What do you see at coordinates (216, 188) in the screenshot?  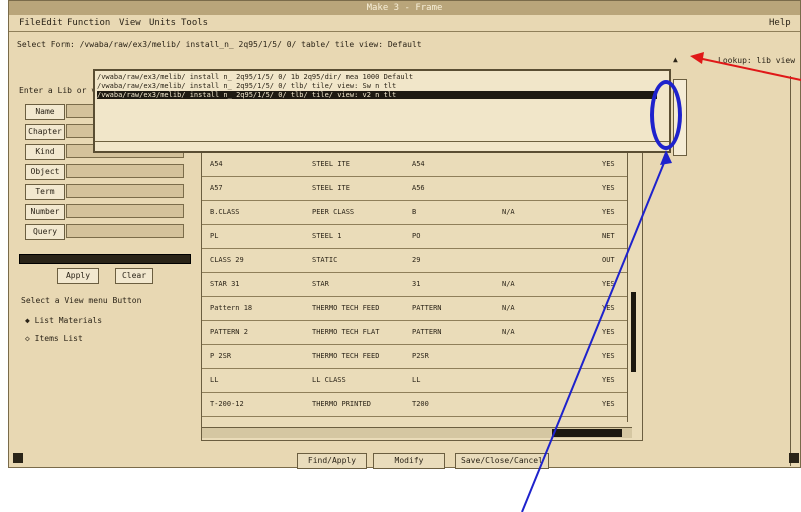 I see `table-cell: A57` at bounding box center [216, 188].